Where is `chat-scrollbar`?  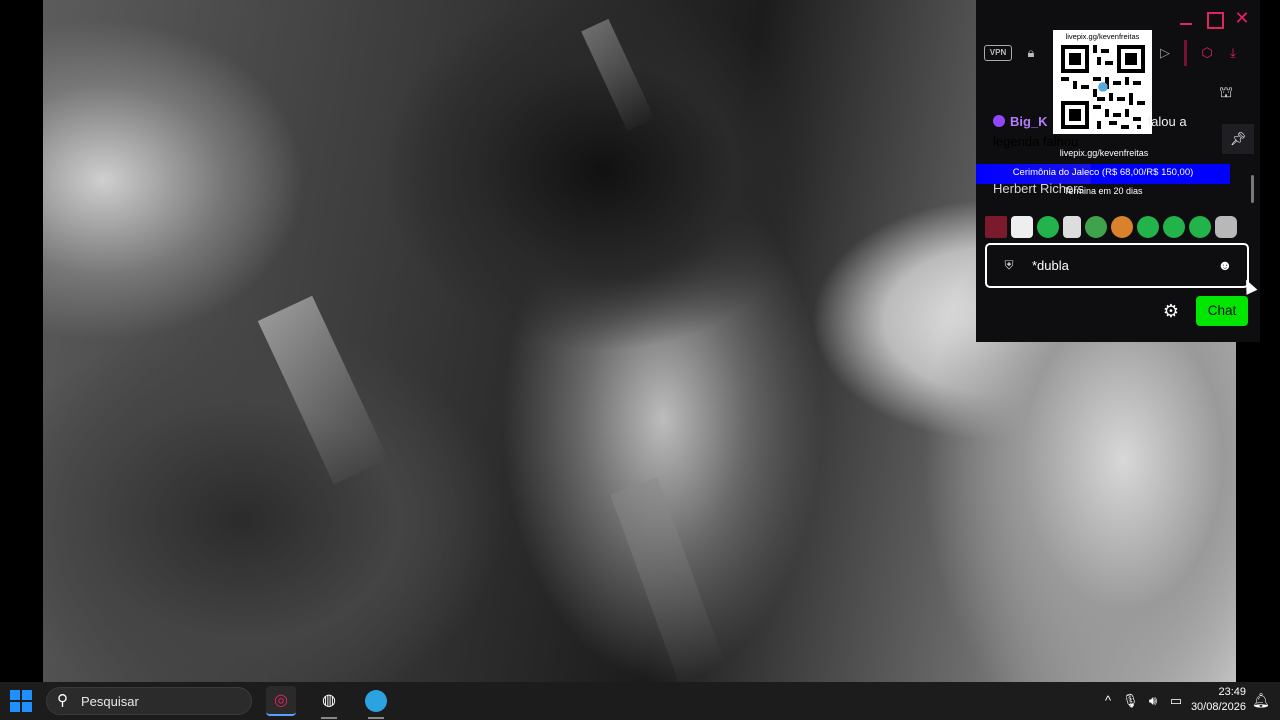 chat-scrollbar is located at coordinates (1252, 189).